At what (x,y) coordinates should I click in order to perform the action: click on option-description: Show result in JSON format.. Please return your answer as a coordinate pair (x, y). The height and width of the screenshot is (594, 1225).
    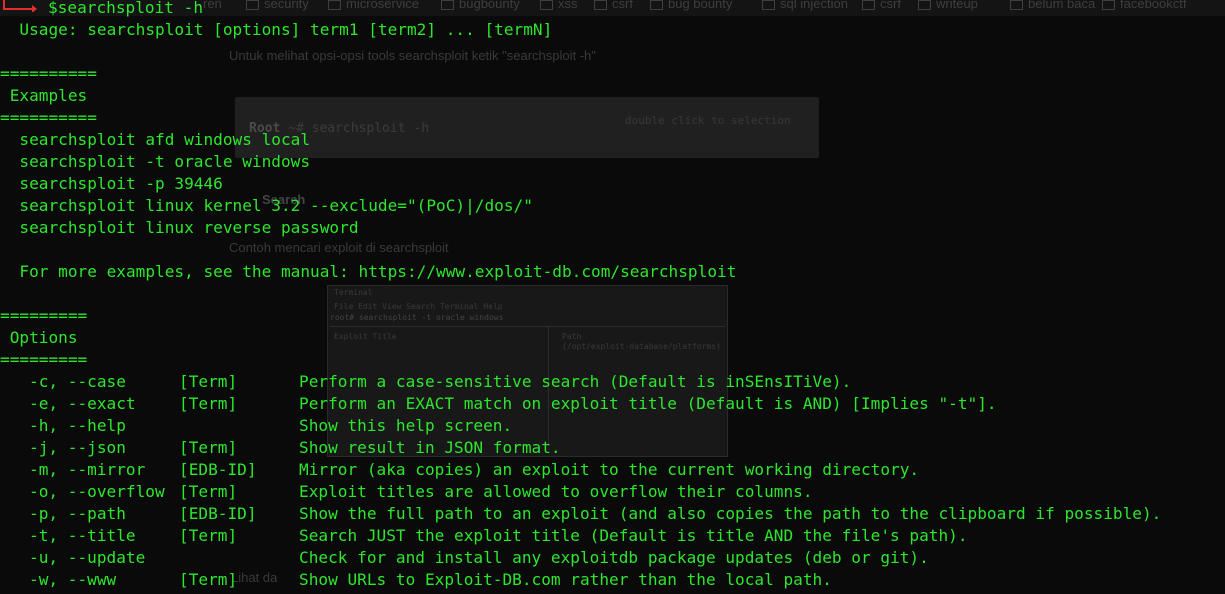
    Looking at the image, I should click on (430, 447).